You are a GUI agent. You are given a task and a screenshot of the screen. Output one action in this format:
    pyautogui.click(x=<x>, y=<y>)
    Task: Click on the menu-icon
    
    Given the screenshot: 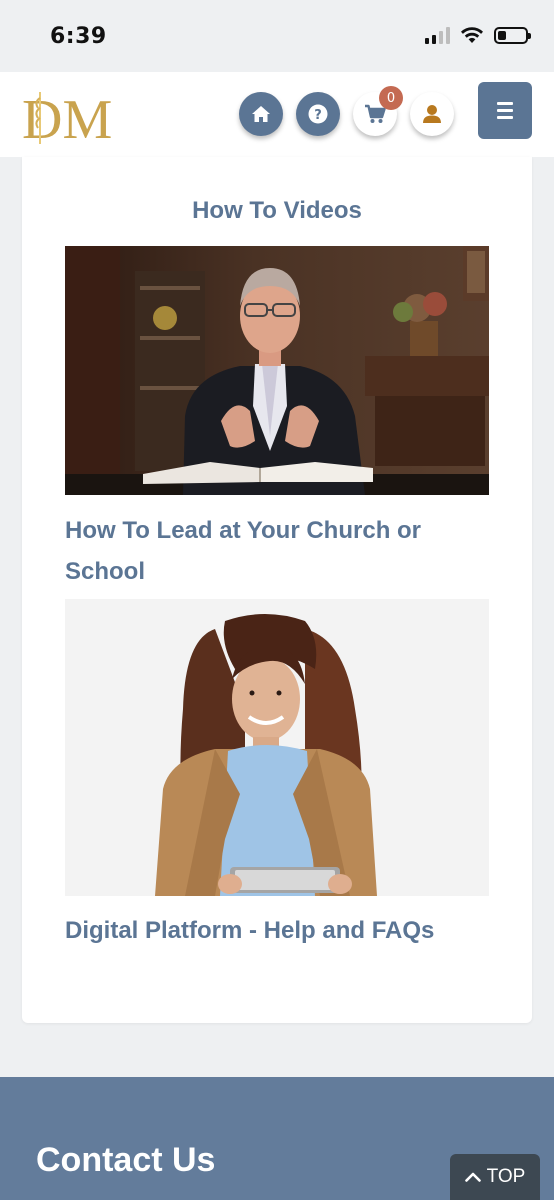 What is the action you would take?
    pyautogui.click(x=505, y=103)
    